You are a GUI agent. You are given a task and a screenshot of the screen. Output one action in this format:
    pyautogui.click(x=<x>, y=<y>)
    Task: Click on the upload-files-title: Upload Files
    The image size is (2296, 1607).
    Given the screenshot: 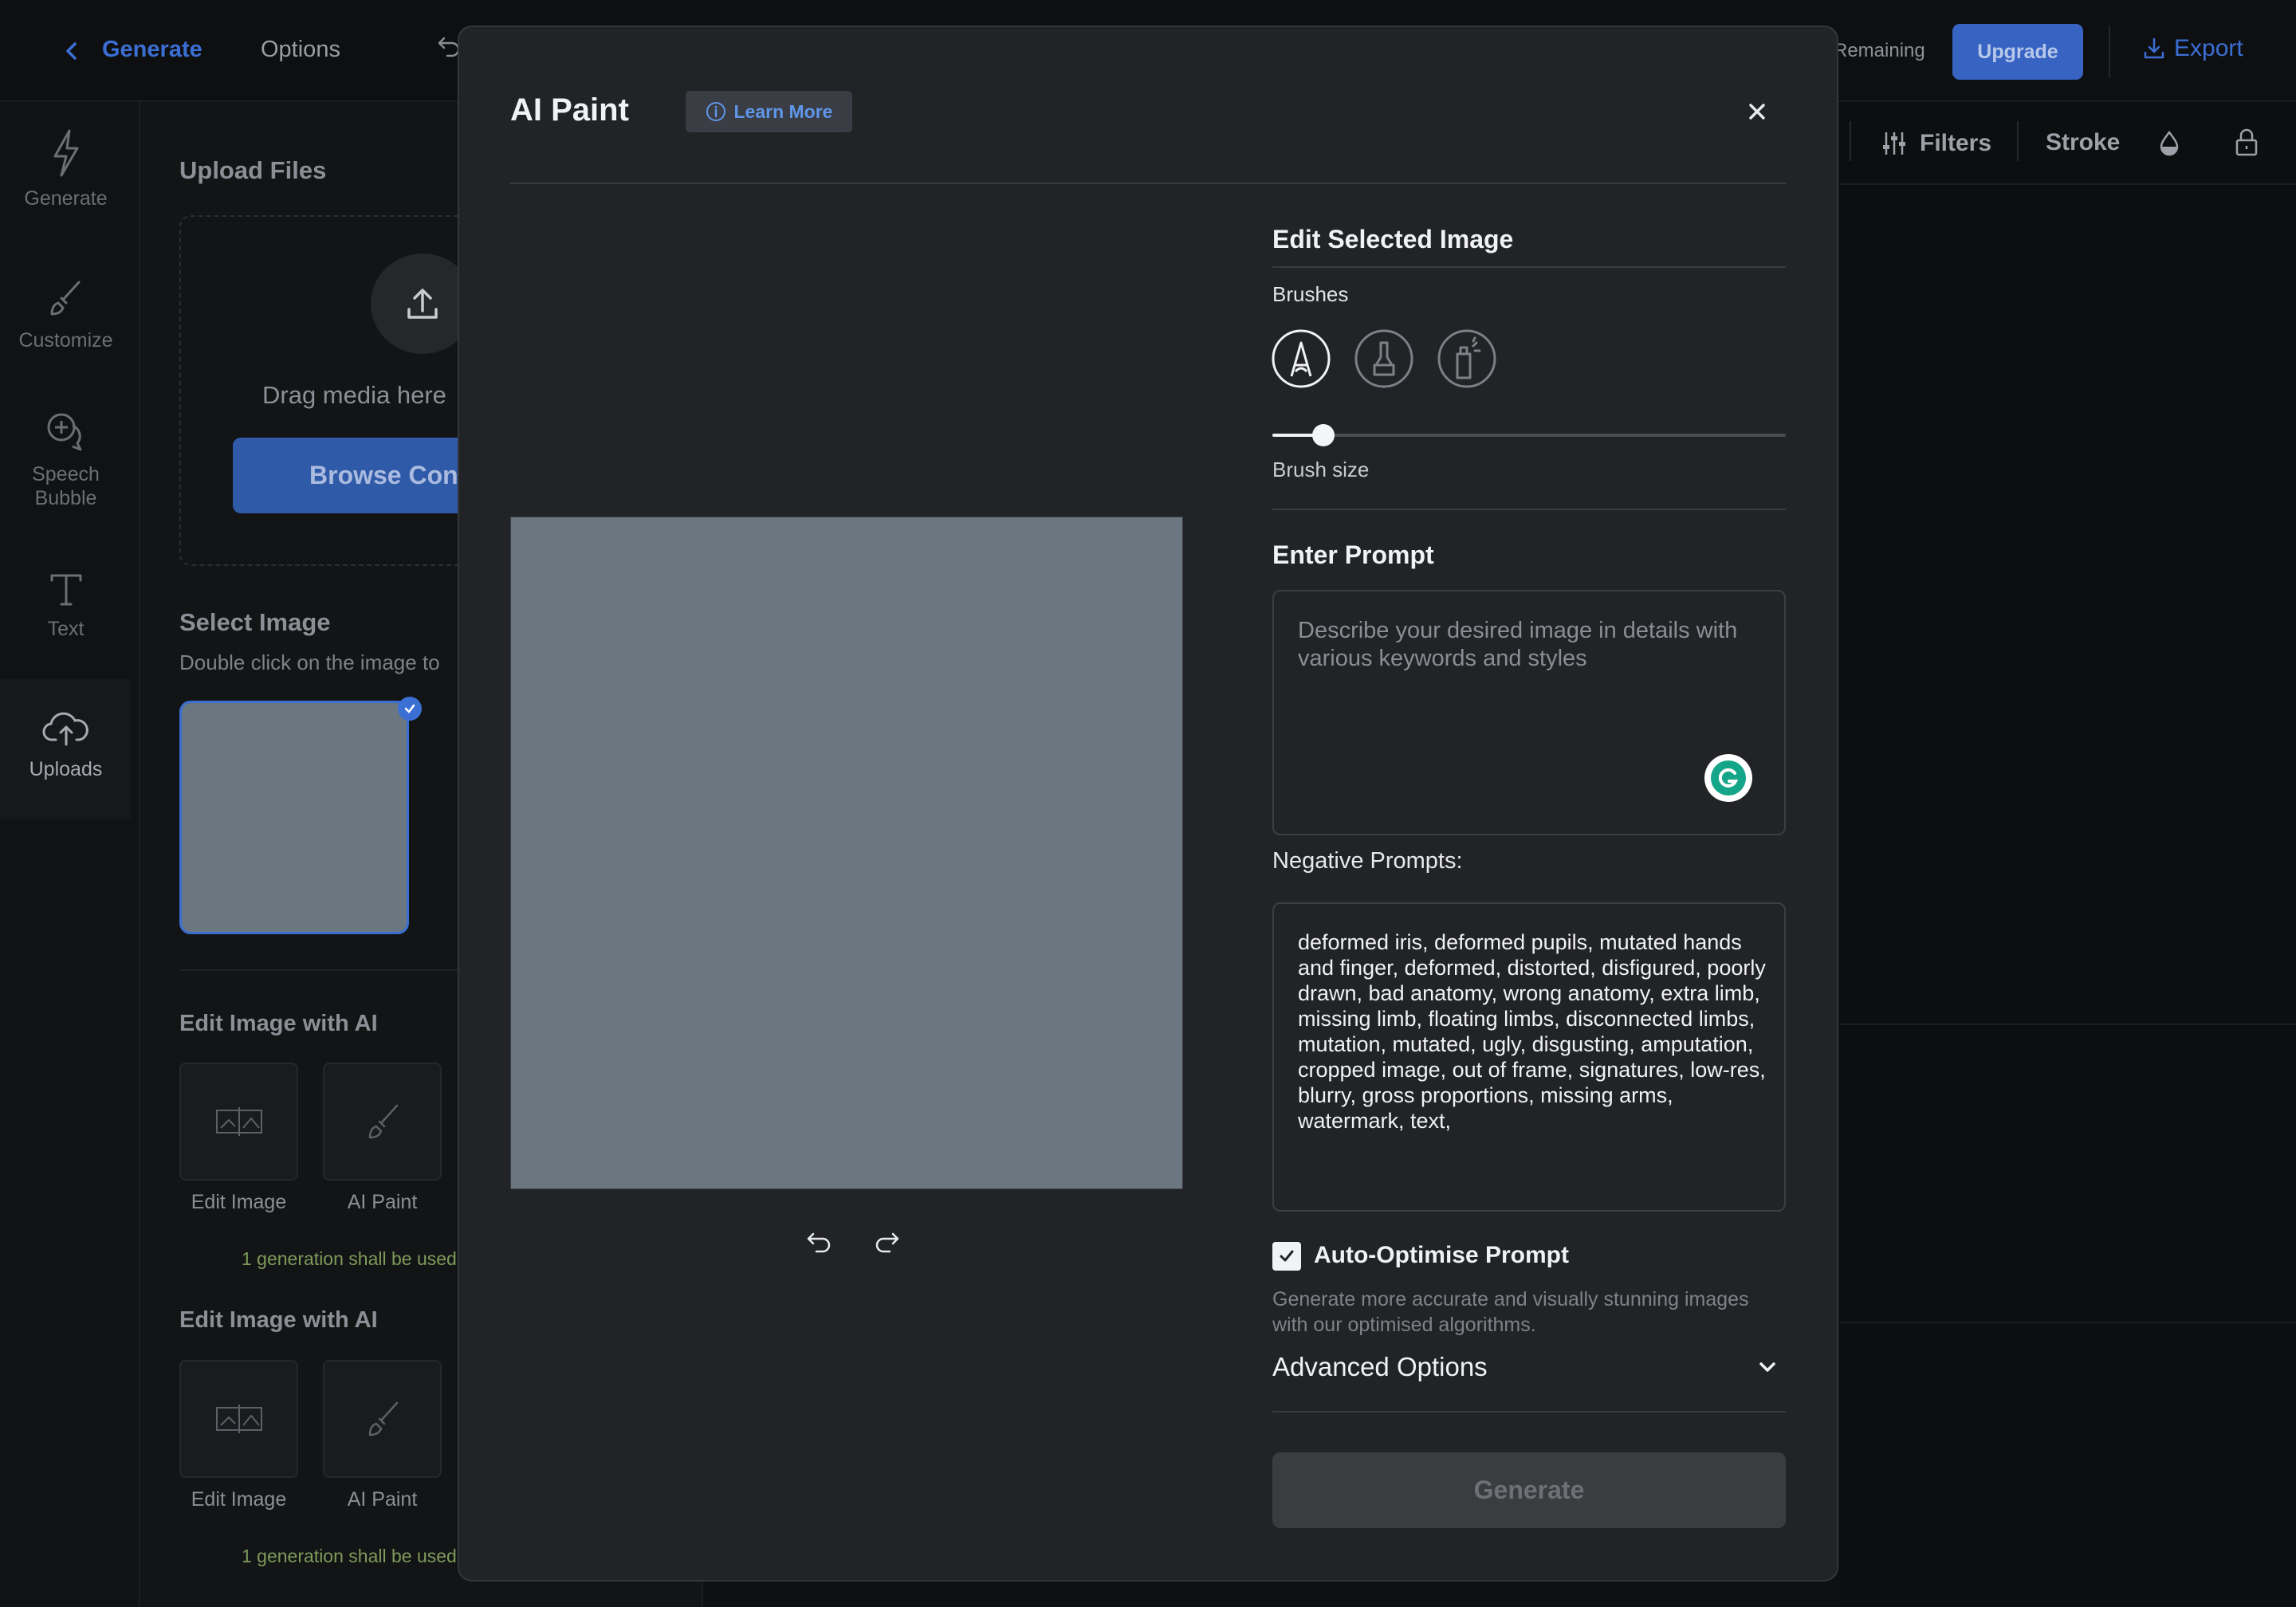 What is the action you would take?
    pyautogui.click(x=253, y=170)
    